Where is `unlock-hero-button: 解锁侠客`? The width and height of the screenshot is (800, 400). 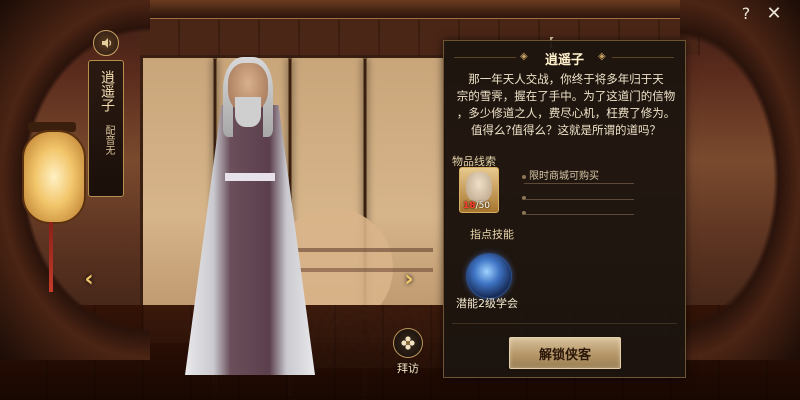 unlock-hero-button: 解锁侠客 is located at coordinates (565, 353).